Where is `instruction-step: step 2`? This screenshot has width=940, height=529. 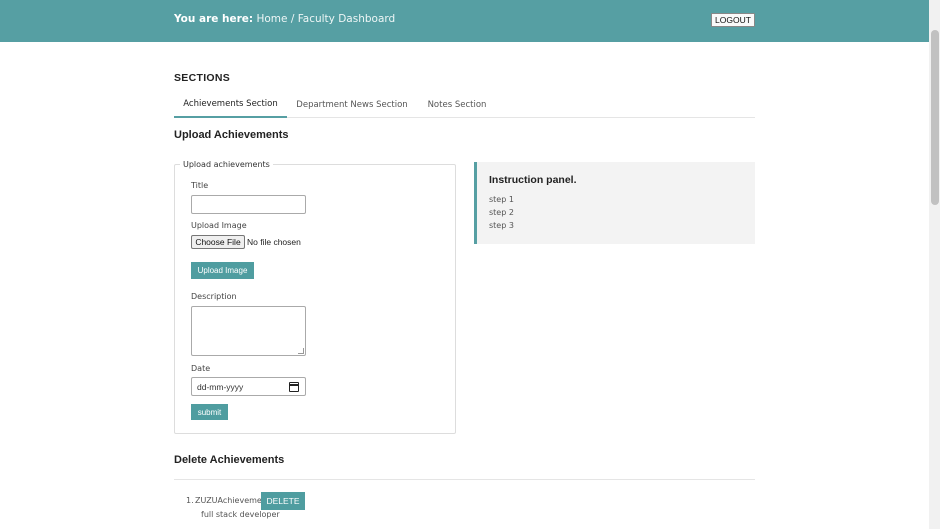
instruction-step: step 2 is located at coordinates (501, 212).